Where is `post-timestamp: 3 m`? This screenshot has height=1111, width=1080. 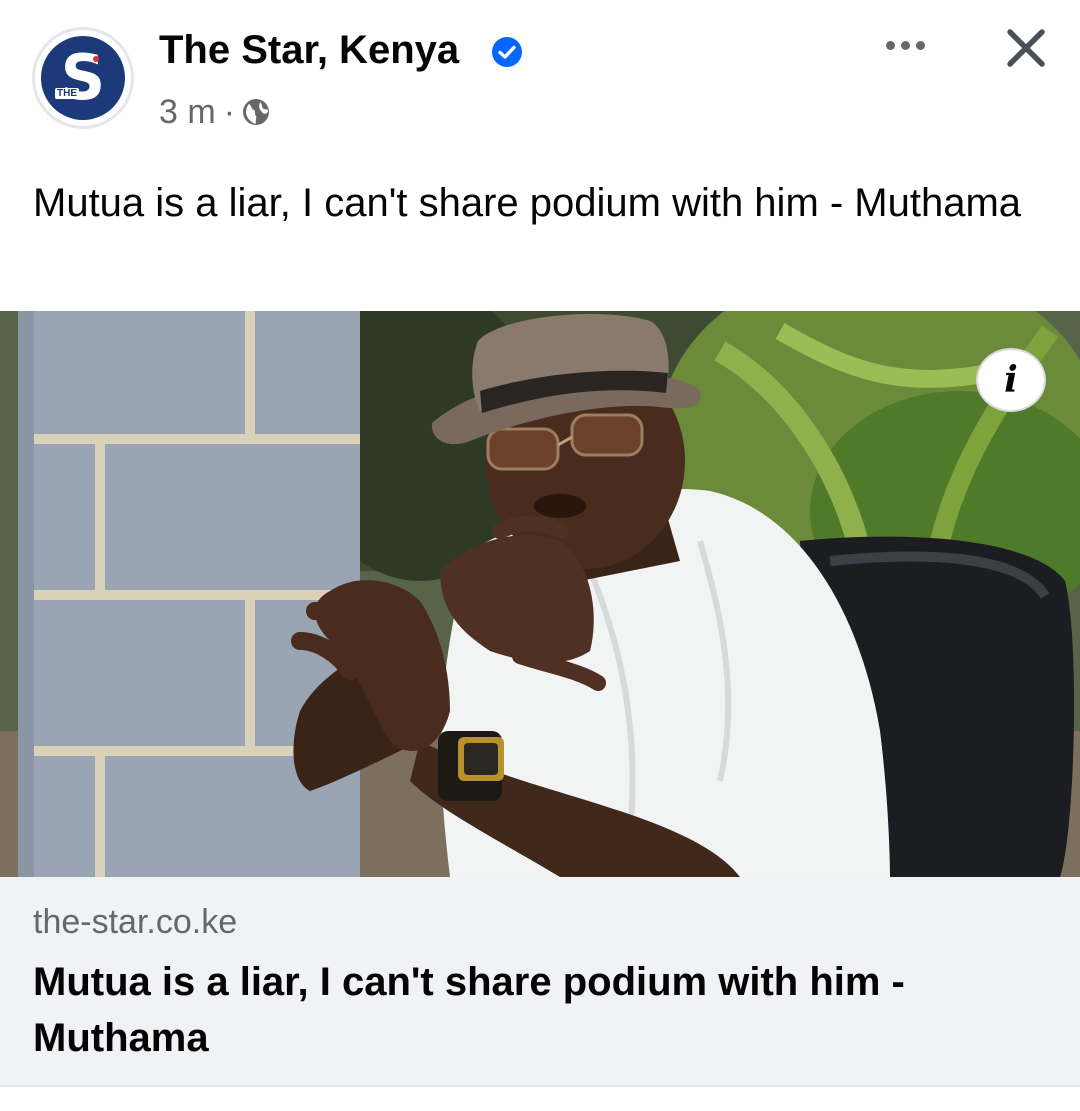 post-timestamp: 3 m is located at coordinates (187, 112).